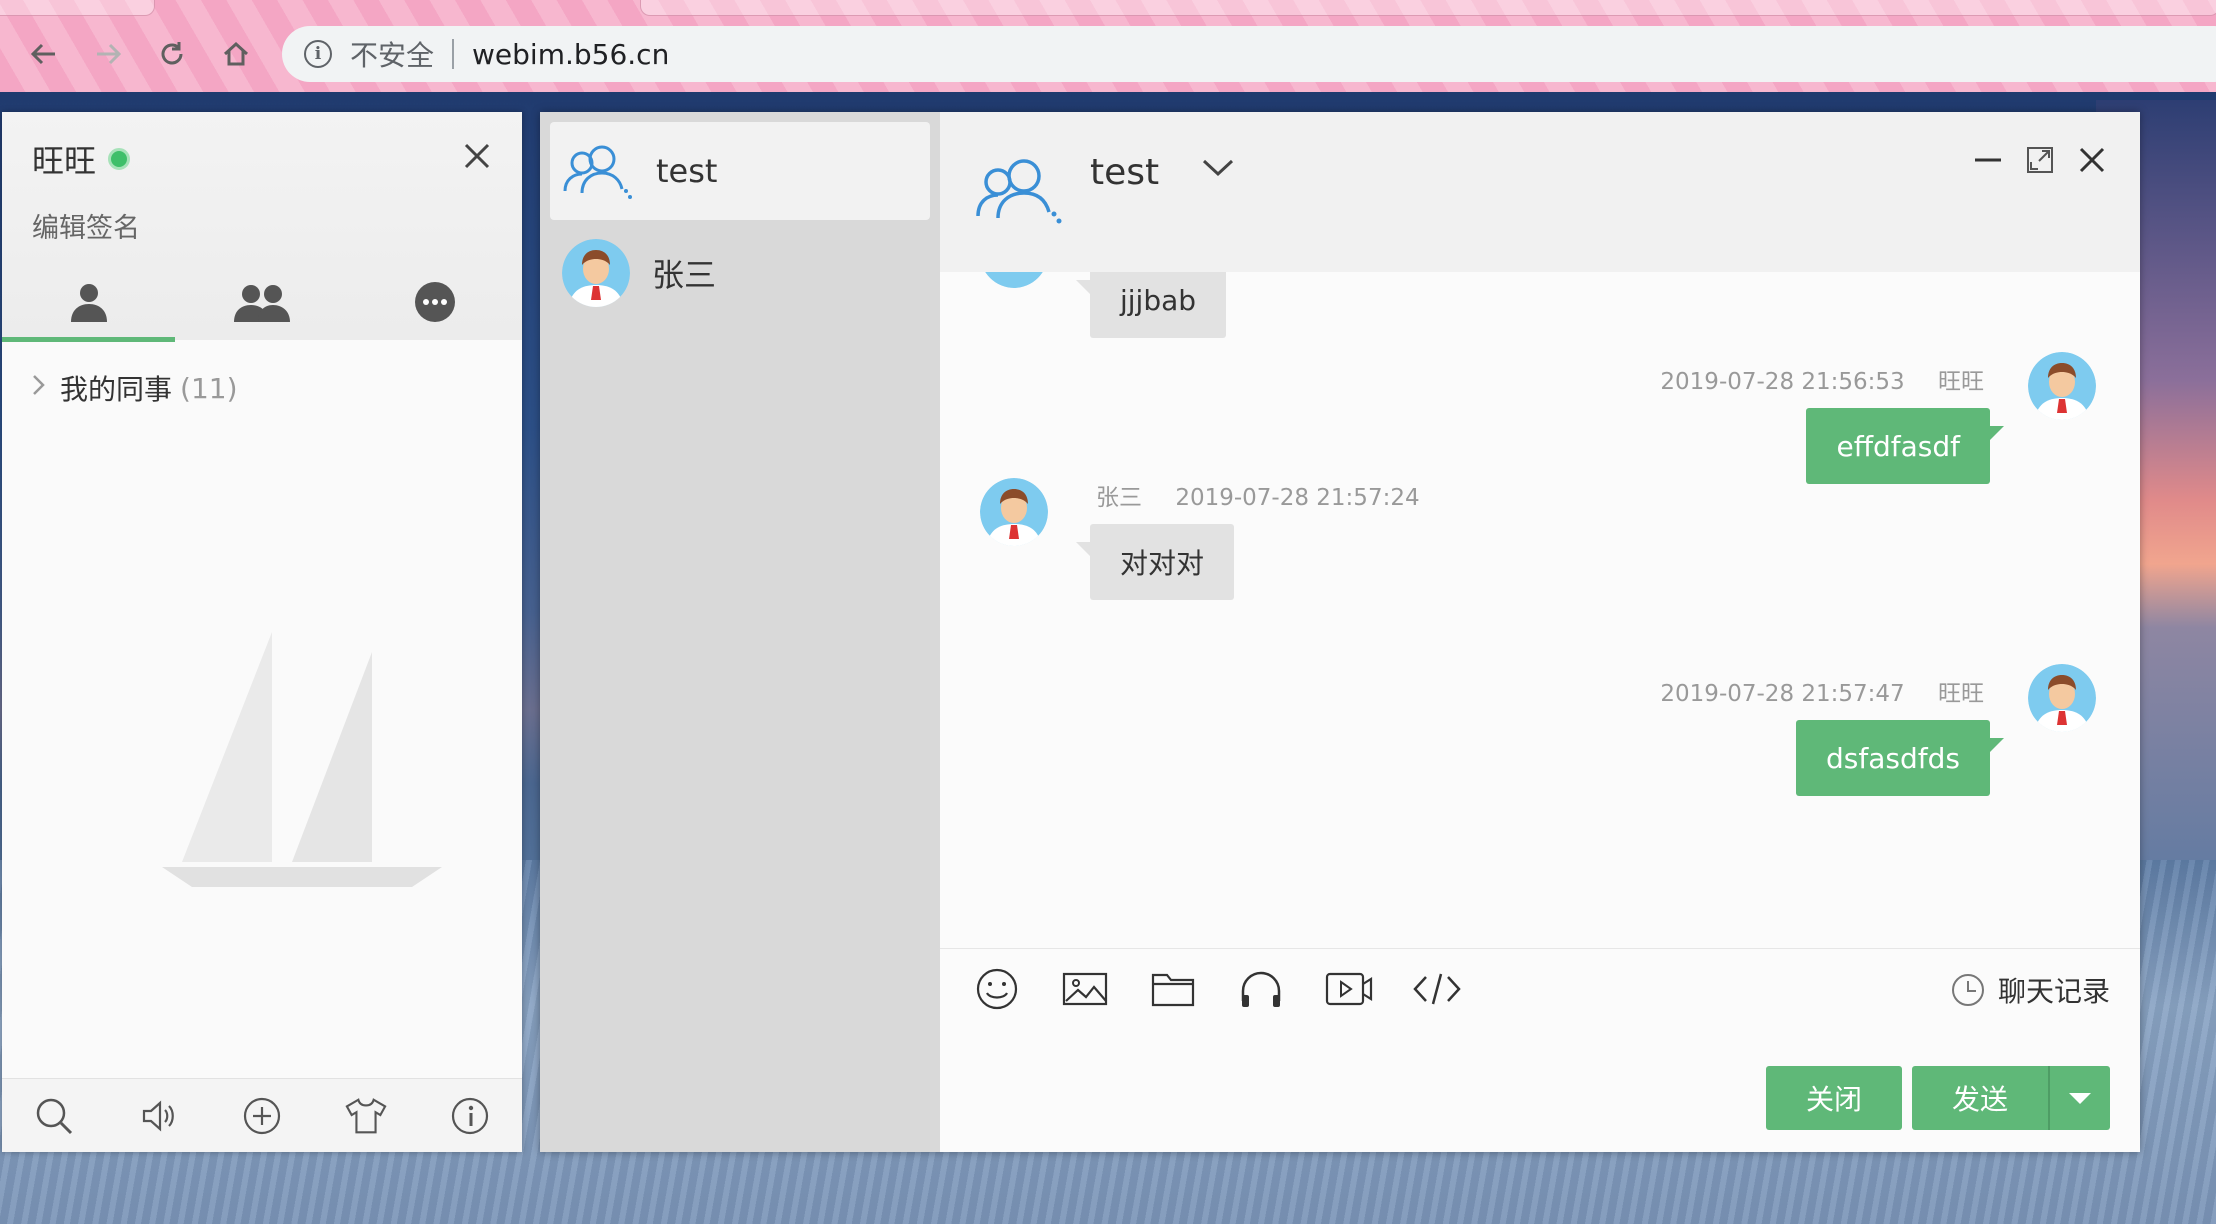 This screenshot has height=1224, width=2216. I want to click on forward-button, so click(108, 54).